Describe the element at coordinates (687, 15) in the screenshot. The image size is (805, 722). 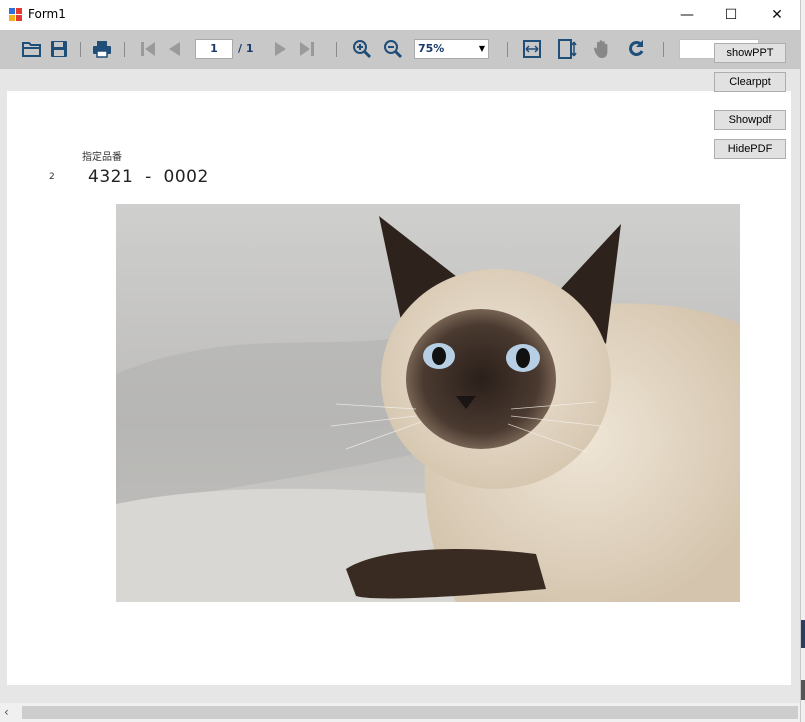
I see `minimize-button: —` at that location.